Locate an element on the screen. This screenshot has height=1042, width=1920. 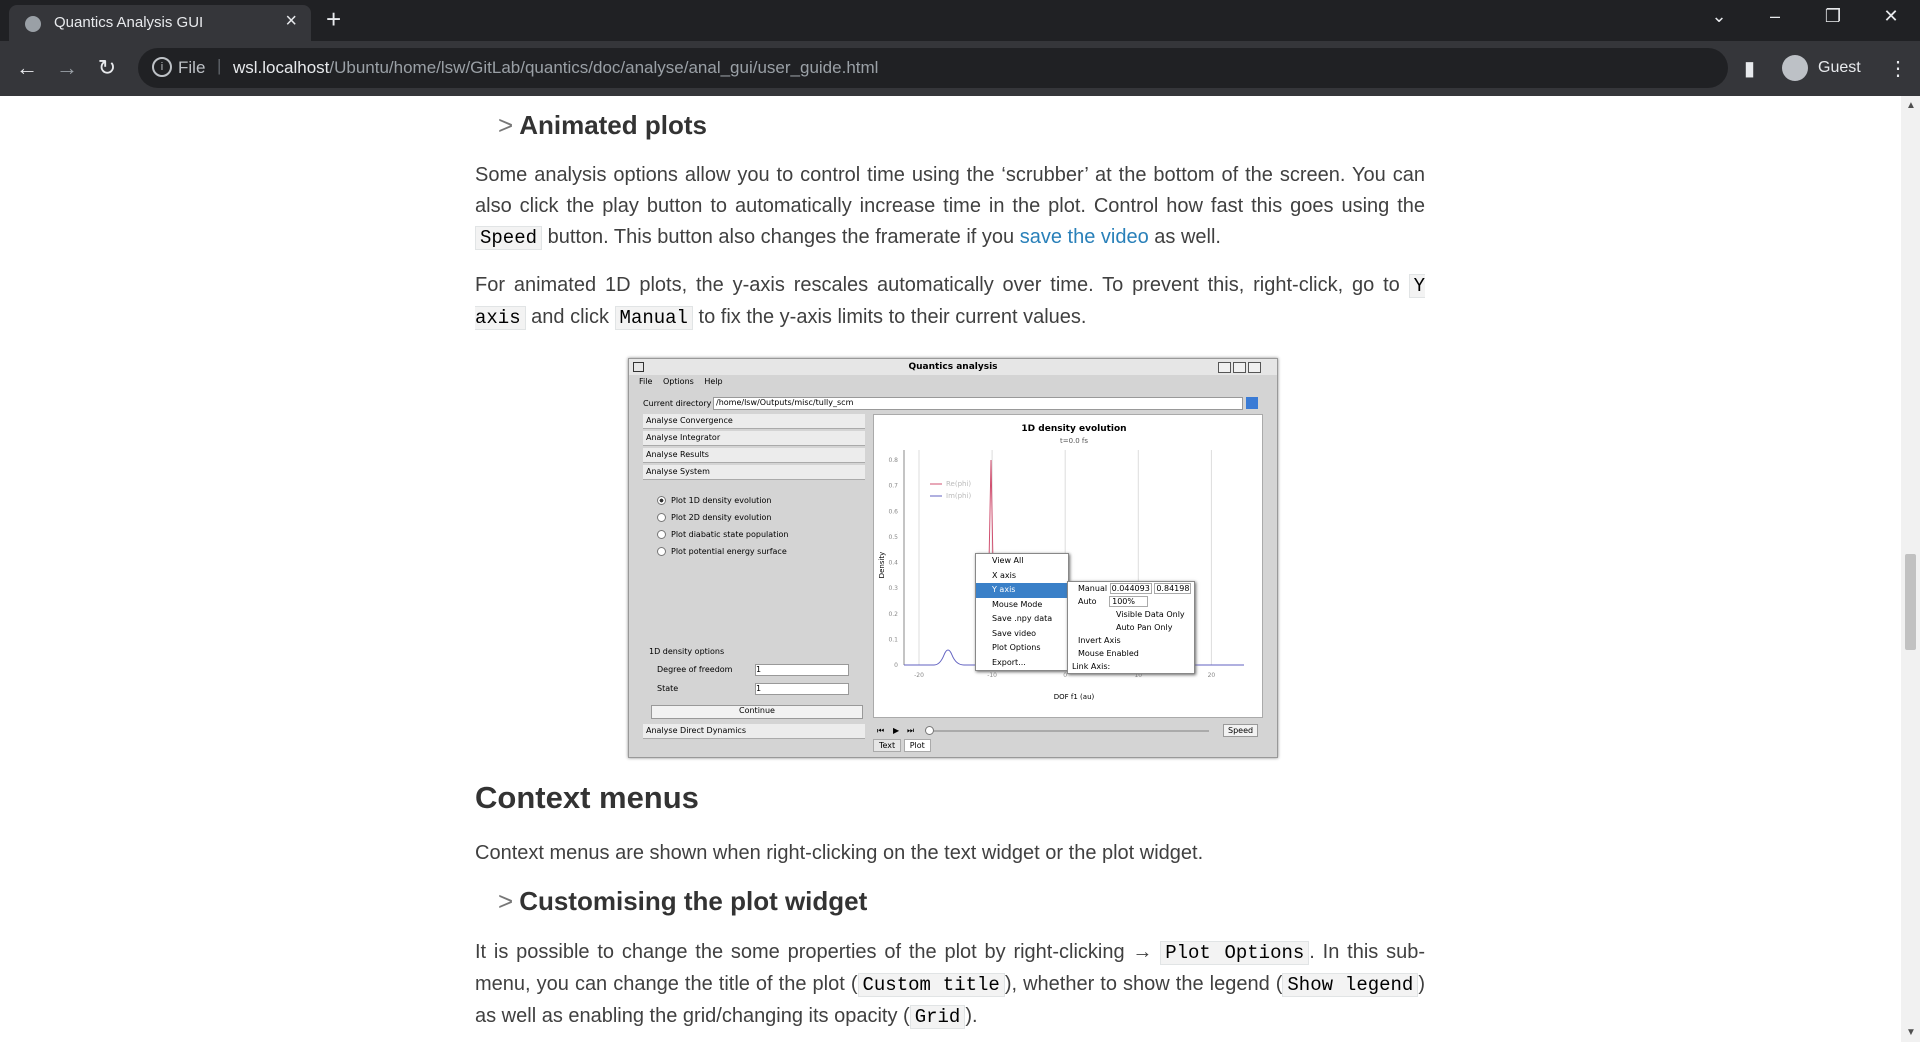
chevron-icon: > is located at coordinates (506, 125).